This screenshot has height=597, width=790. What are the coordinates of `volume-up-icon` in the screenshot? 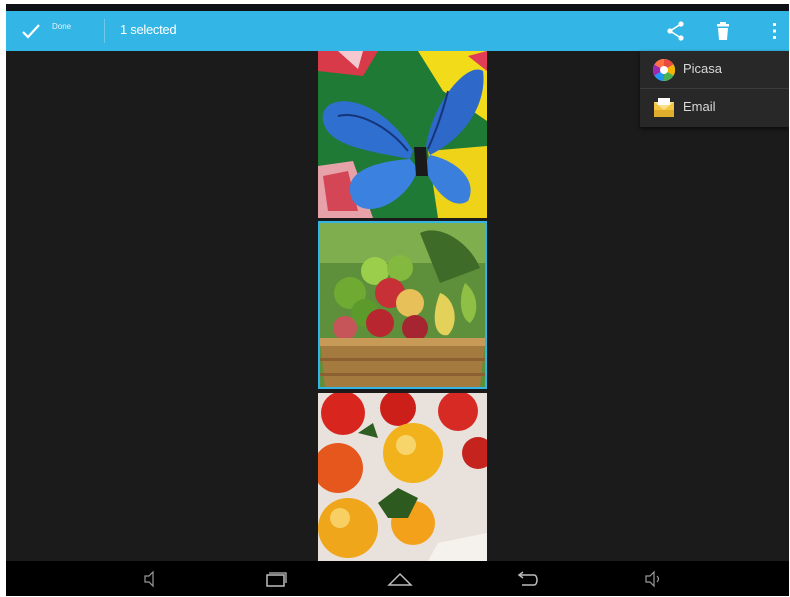 It's located at (652, 579).